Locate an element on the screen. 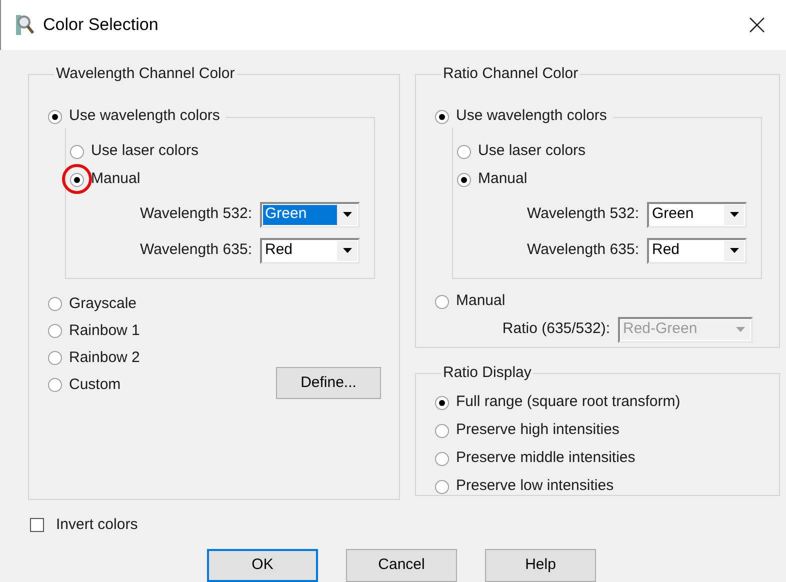 This screenshot has width=786, height=582. group-title: Wavelength Channel Color is located at coordinates (145, 74).